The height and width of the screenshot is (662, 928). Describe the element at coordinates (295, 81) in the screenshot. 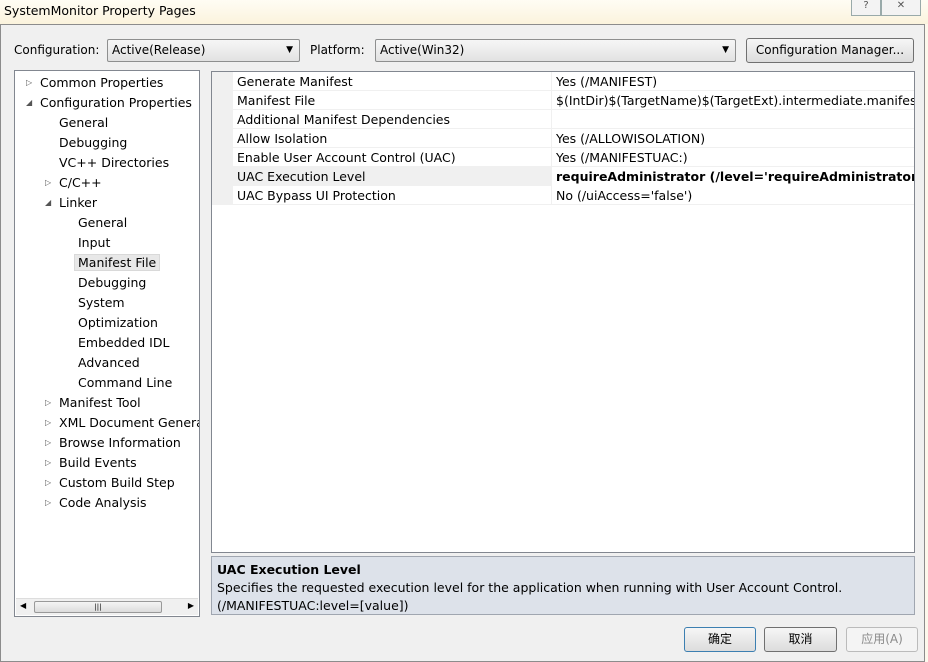

I see `property-name: Generate Manifest` at that location.